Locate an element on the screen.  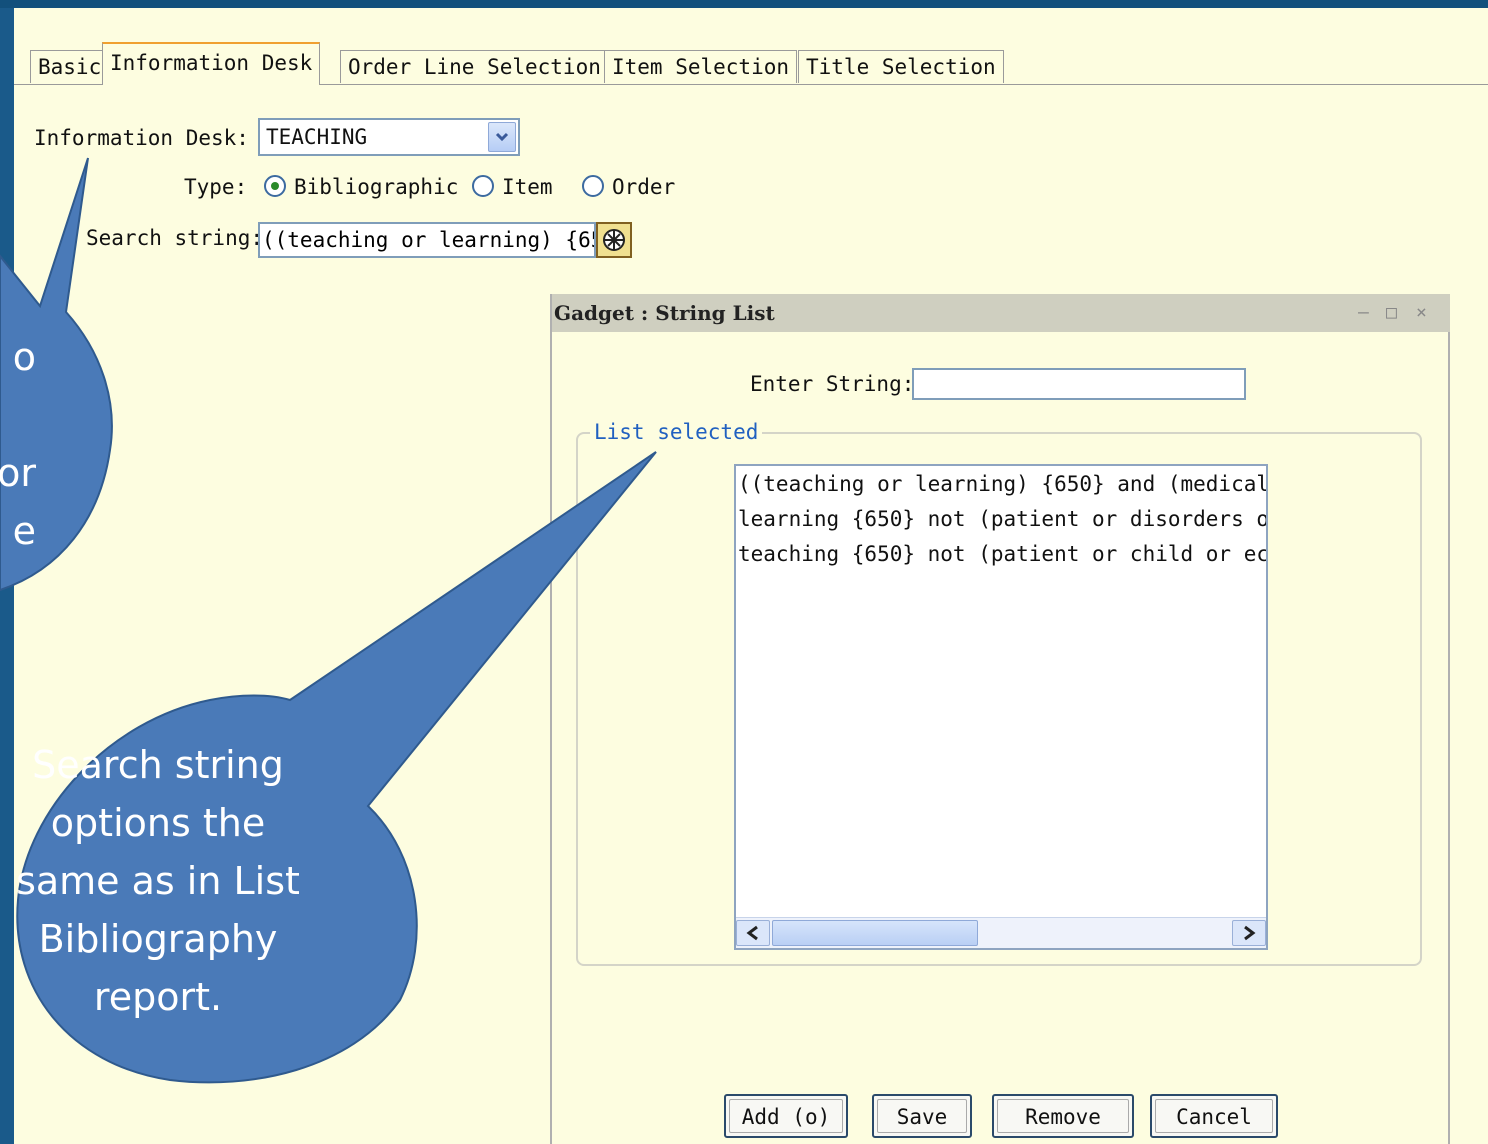
callout-line: Bibliography is located at coordinates (158, 939).